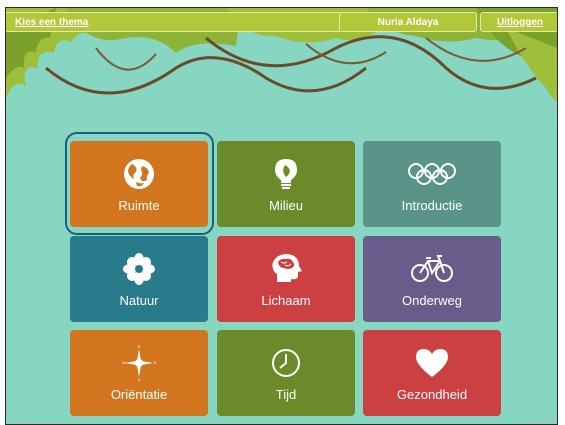  What do you see at coordinates (286, 363) in the screenshot?
I see `clock-icon` at bounding box center [286, 363].